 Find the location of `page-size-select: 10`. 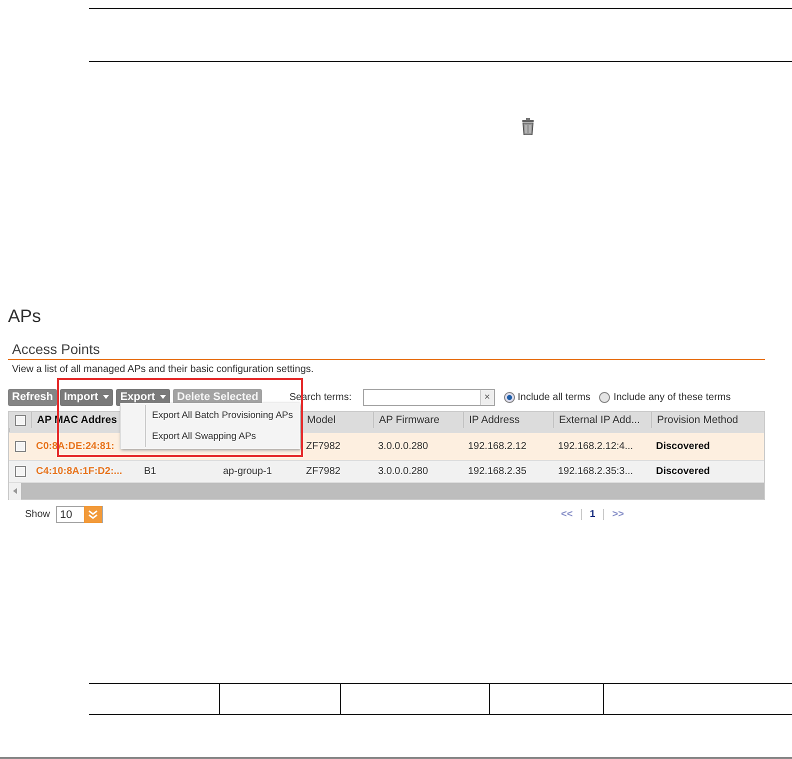

page-size-select: 10 is located at coordinates (80, 514).